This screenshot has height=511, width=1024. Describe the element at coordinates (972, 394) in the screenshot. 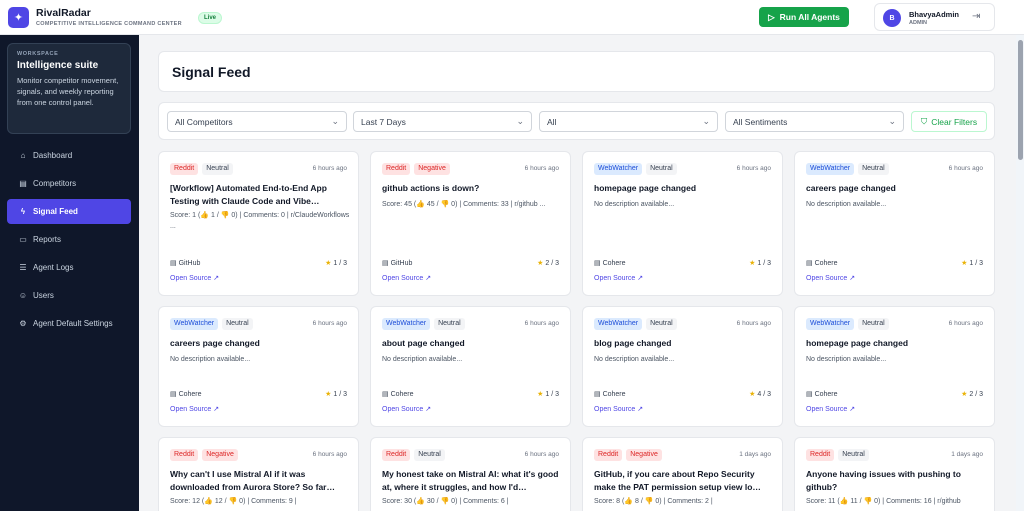

I see `card-rating: ★ 2 / 3` at that location.